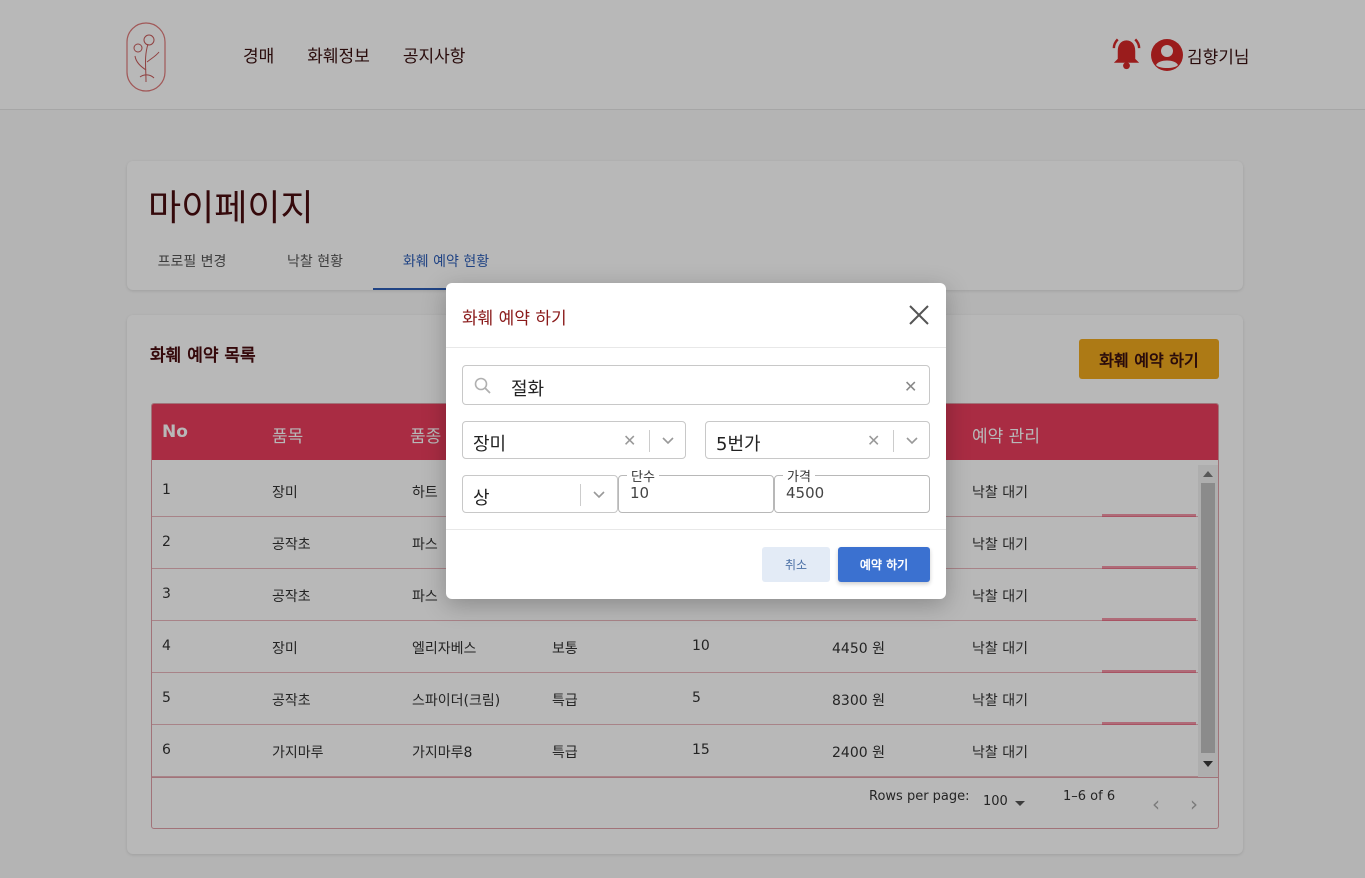 This screenshot has height=878, width=1365. What do you see at coordinates (640, 493) in the screenshot?
I see `qty-value: 10` at bounding box center [640, 493].